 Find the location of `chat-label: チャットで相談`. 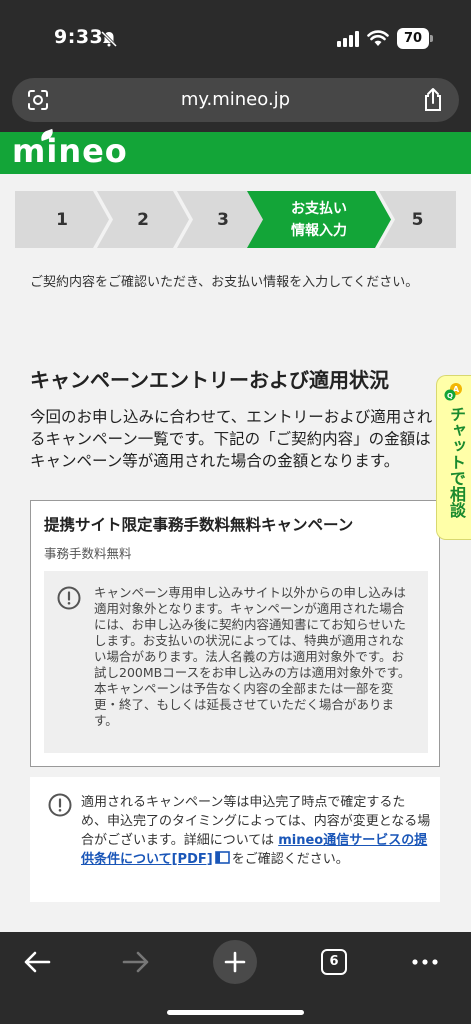

chat-label: チャットで相談 is located at coordinates (455, 462).